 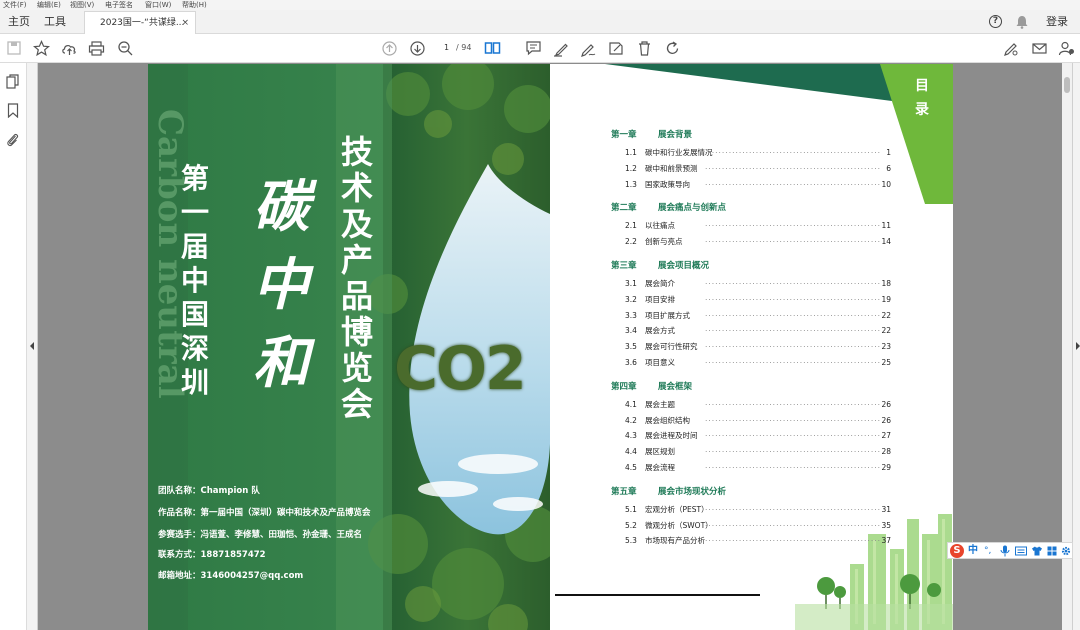 I want to click on attachments-icon, so click(x=12, y=140).